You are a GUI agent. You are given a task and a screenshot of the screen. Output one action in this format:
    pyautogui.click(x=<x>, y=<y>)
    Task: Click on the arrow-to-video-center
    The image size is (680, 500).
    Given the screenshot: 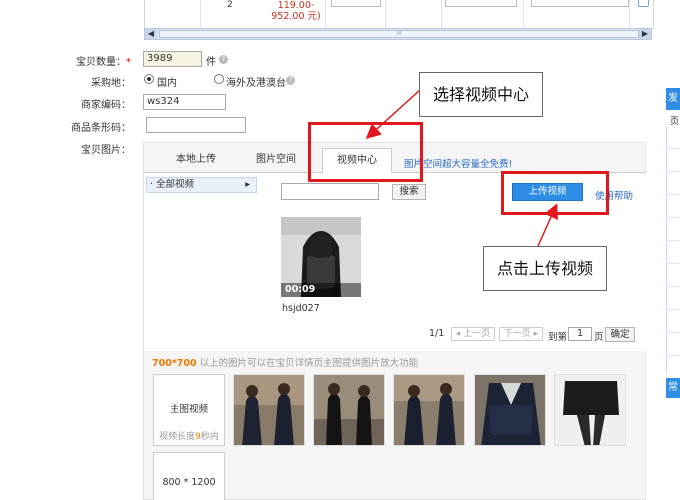 What is the action you would take?
    pyautogui.click(x=393, y=114)
    